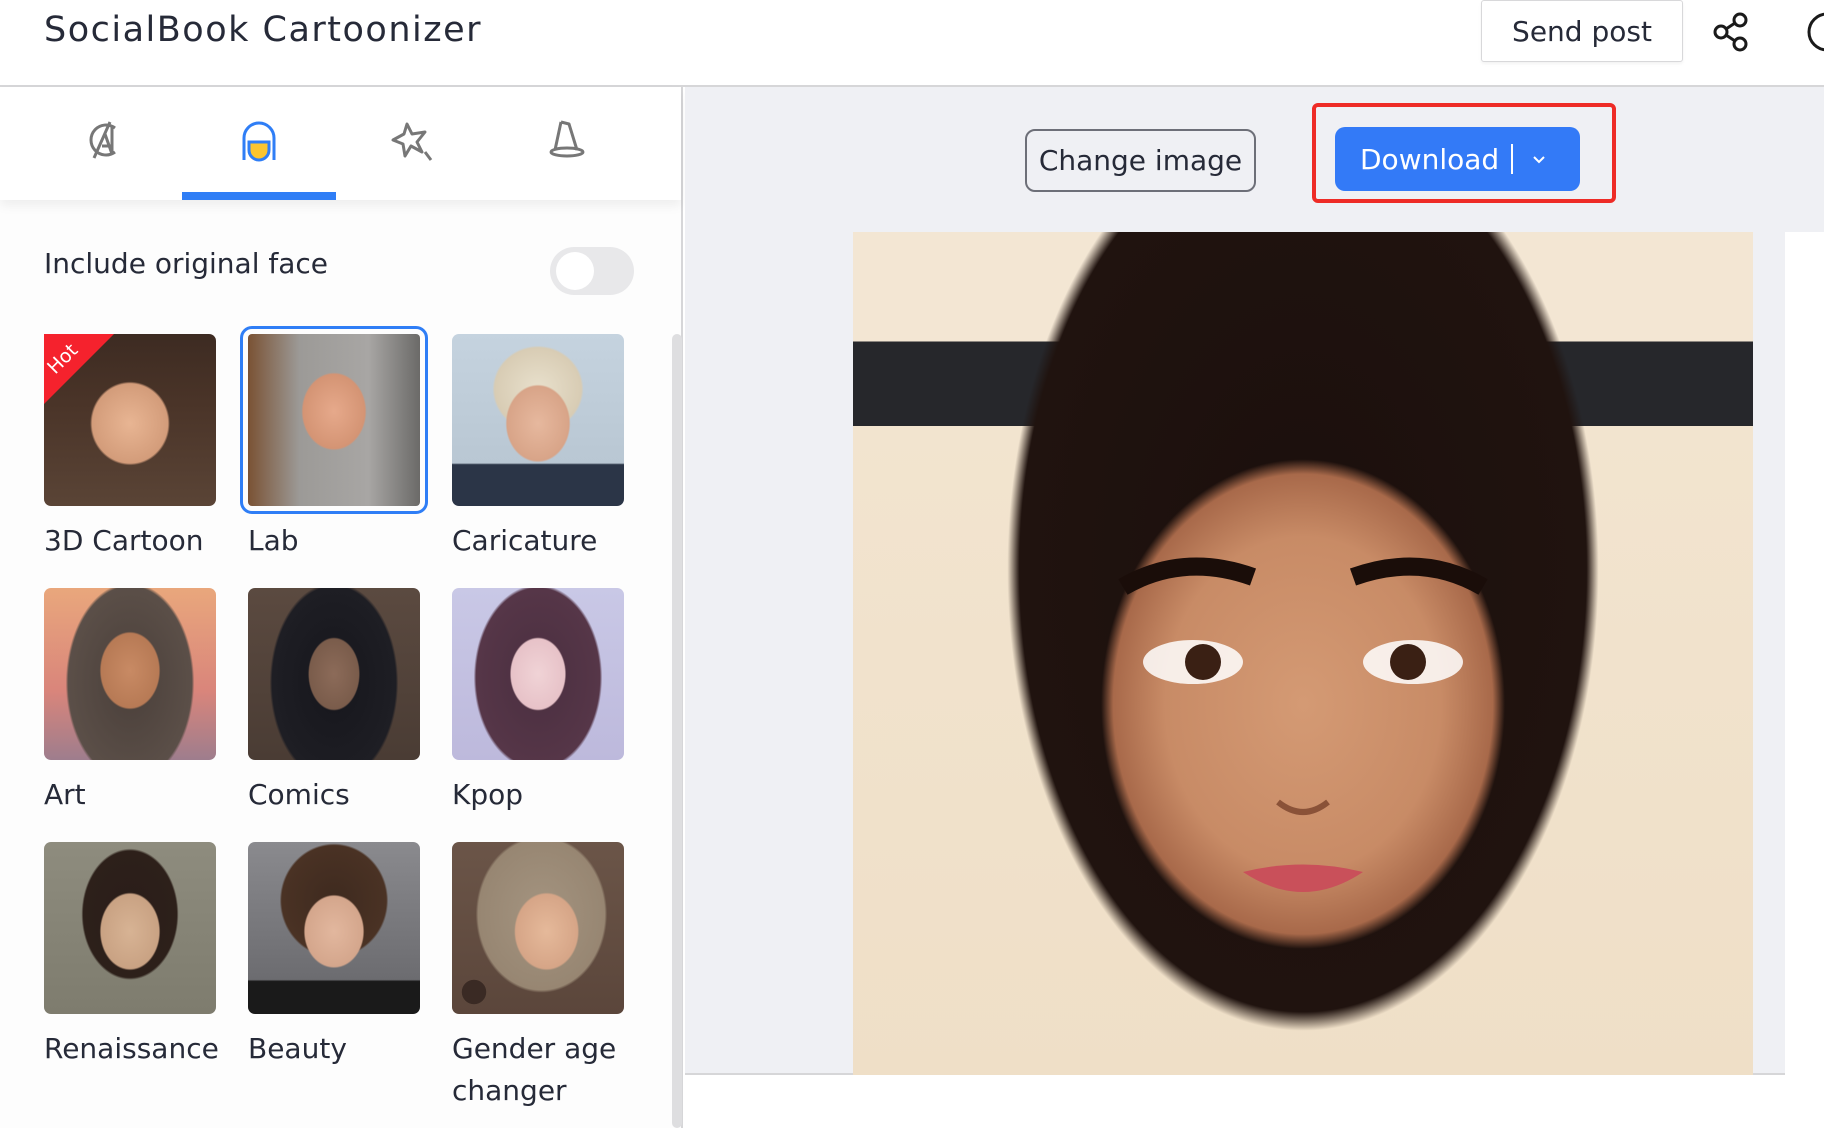  Describe the element at coordinates (124, 540) in the screenshot. I see `style-label: 3D Cartoon` at that location.